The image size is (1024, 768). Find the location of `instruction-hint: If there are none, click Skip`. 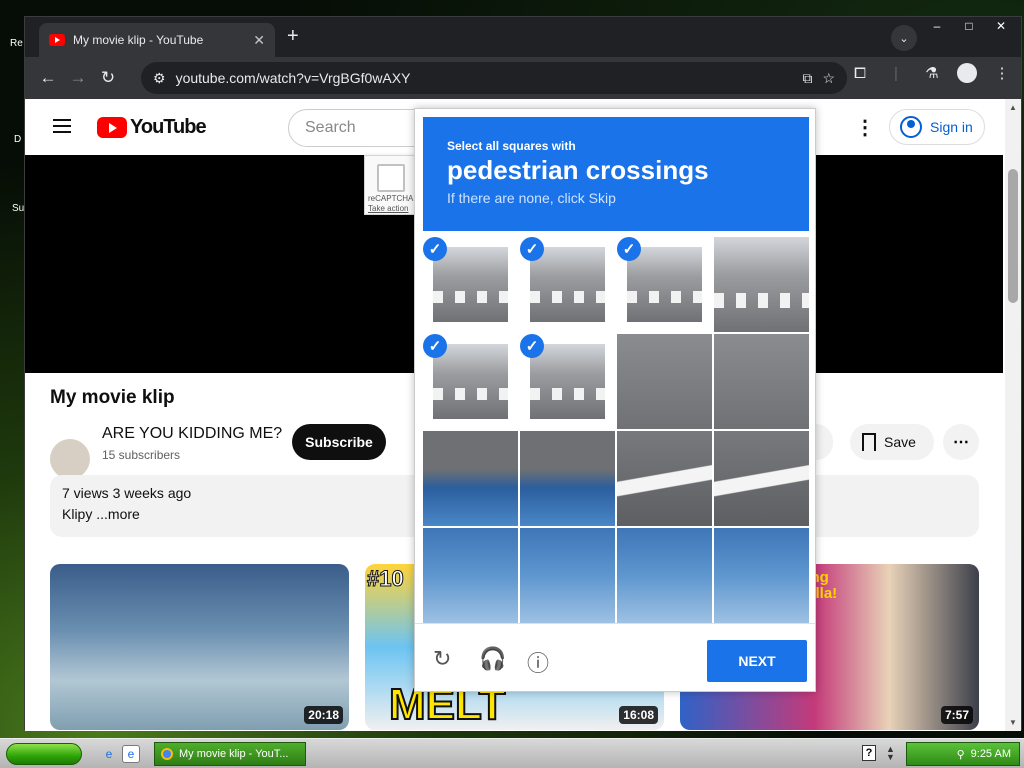

instruction-hint: If there are none, click Skip is located at coordinates (531, 198).